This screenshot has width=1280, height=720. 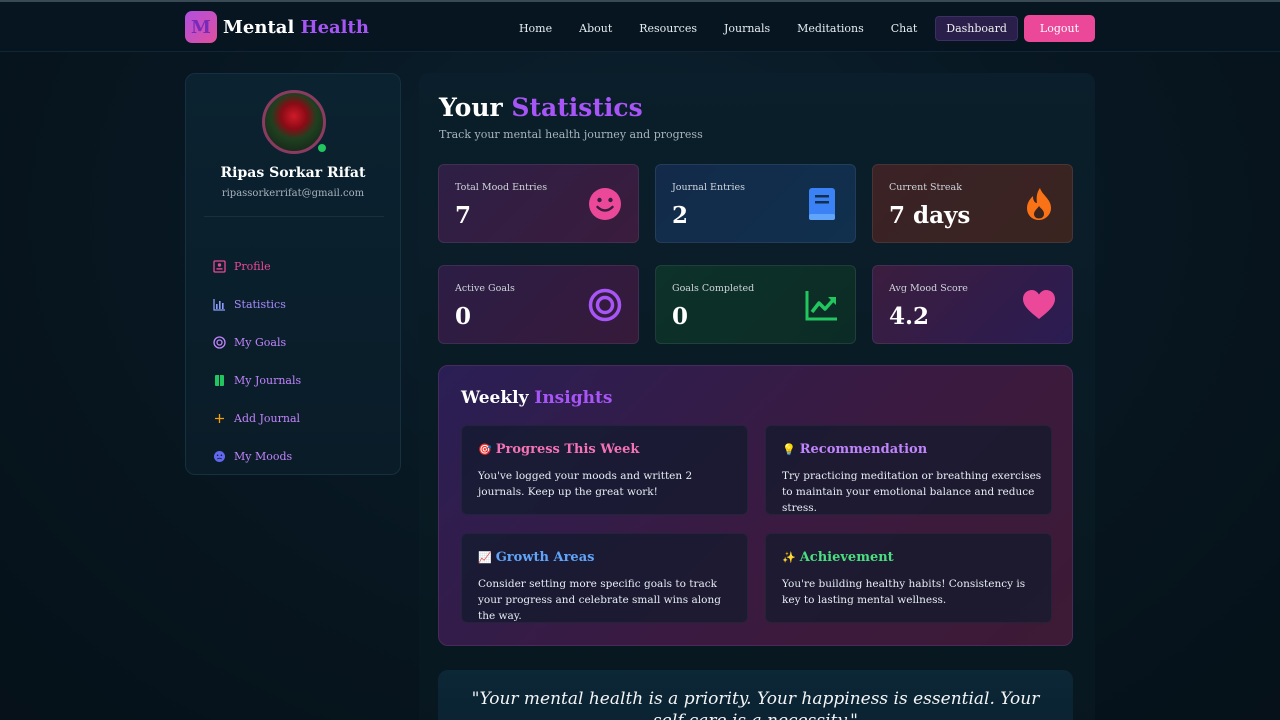 What do you see at coordinates (930, 215) in the screenshot?
I see `stat-value: 7 days` at bounding box center [930, 215].